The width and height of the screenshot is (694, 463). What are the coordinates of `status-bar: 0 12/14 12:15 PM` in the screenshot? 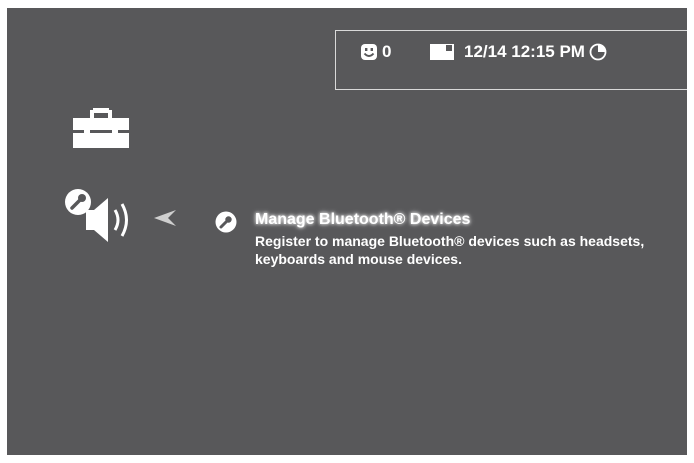 It's located at (511, 60).